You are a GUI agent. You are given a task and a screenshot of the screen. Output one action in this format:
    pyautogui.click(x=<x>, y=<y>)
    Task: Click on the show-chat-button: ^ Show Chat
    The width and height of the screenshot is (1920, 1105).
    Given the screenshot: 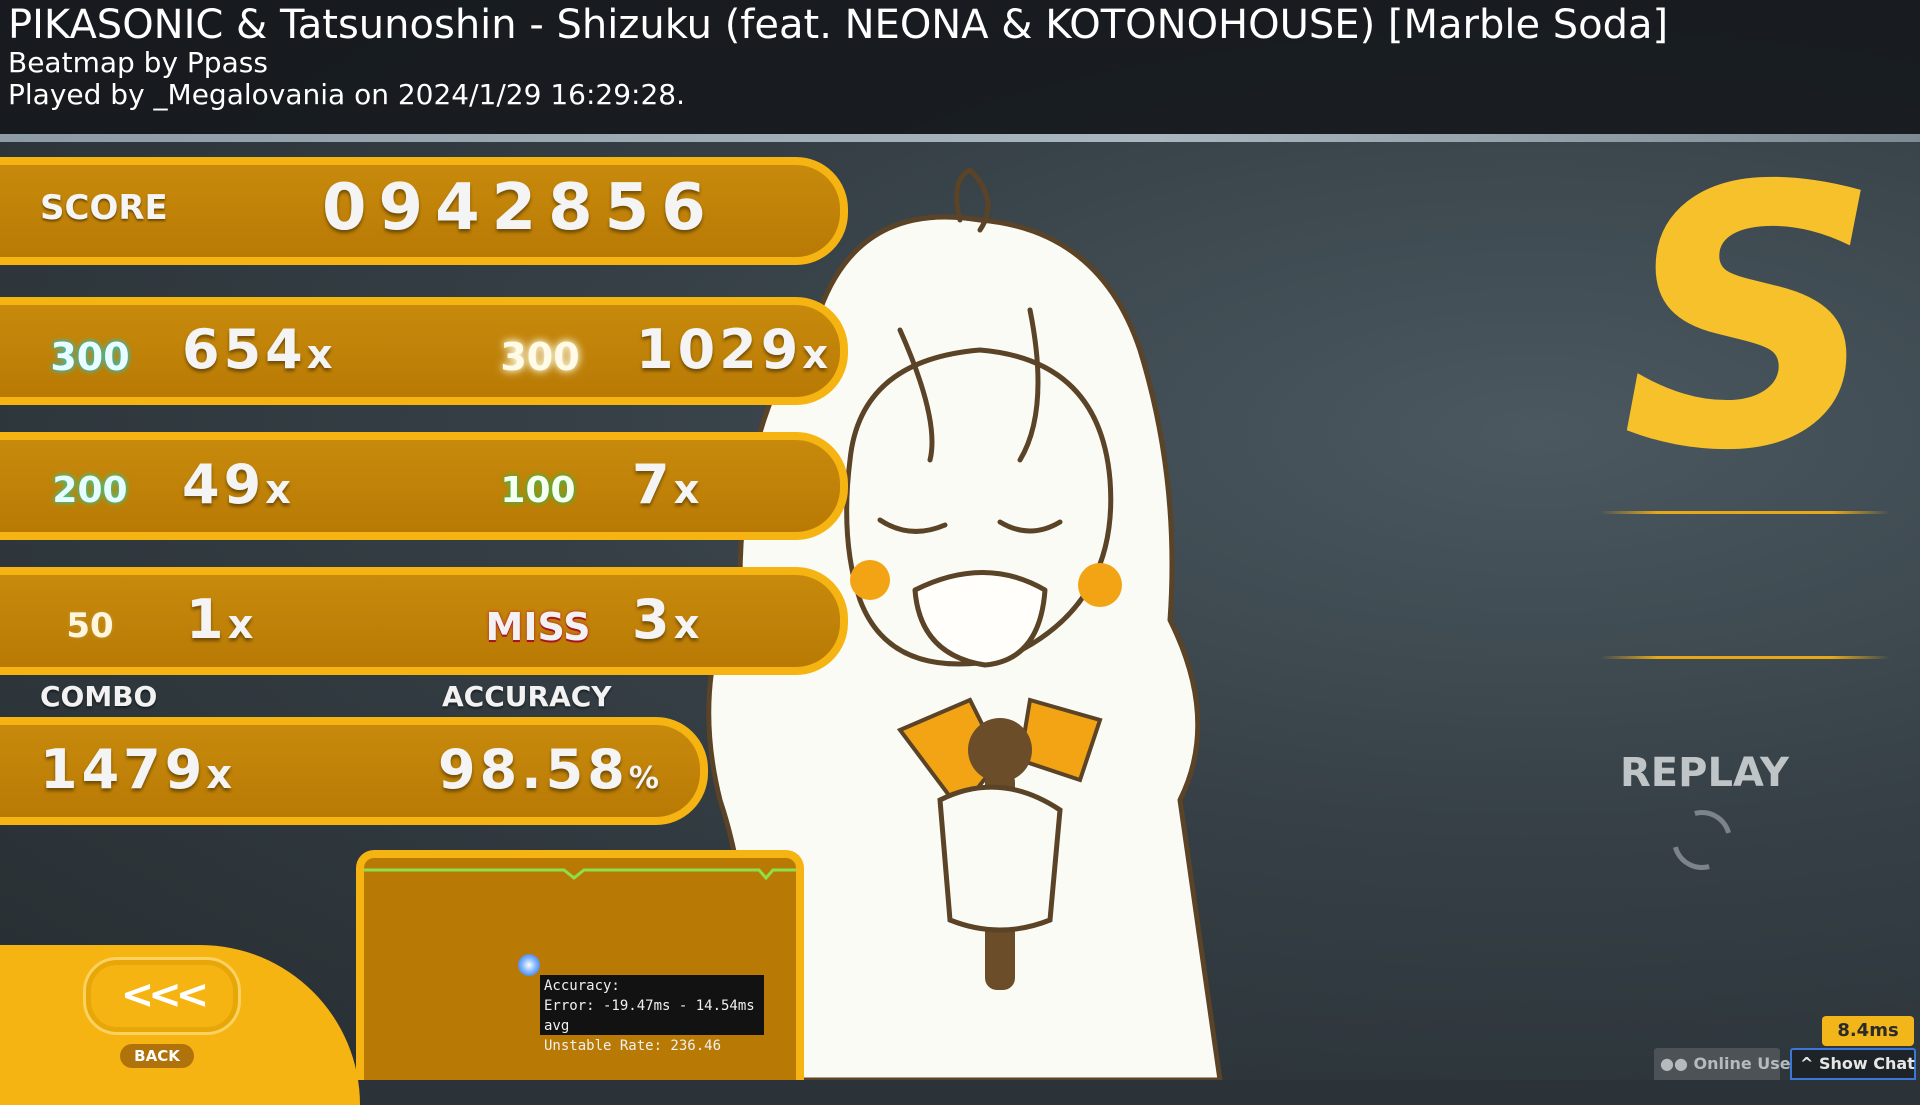 What is the action you would take?
    pyautogui.click(x=1853, y=1064)
    